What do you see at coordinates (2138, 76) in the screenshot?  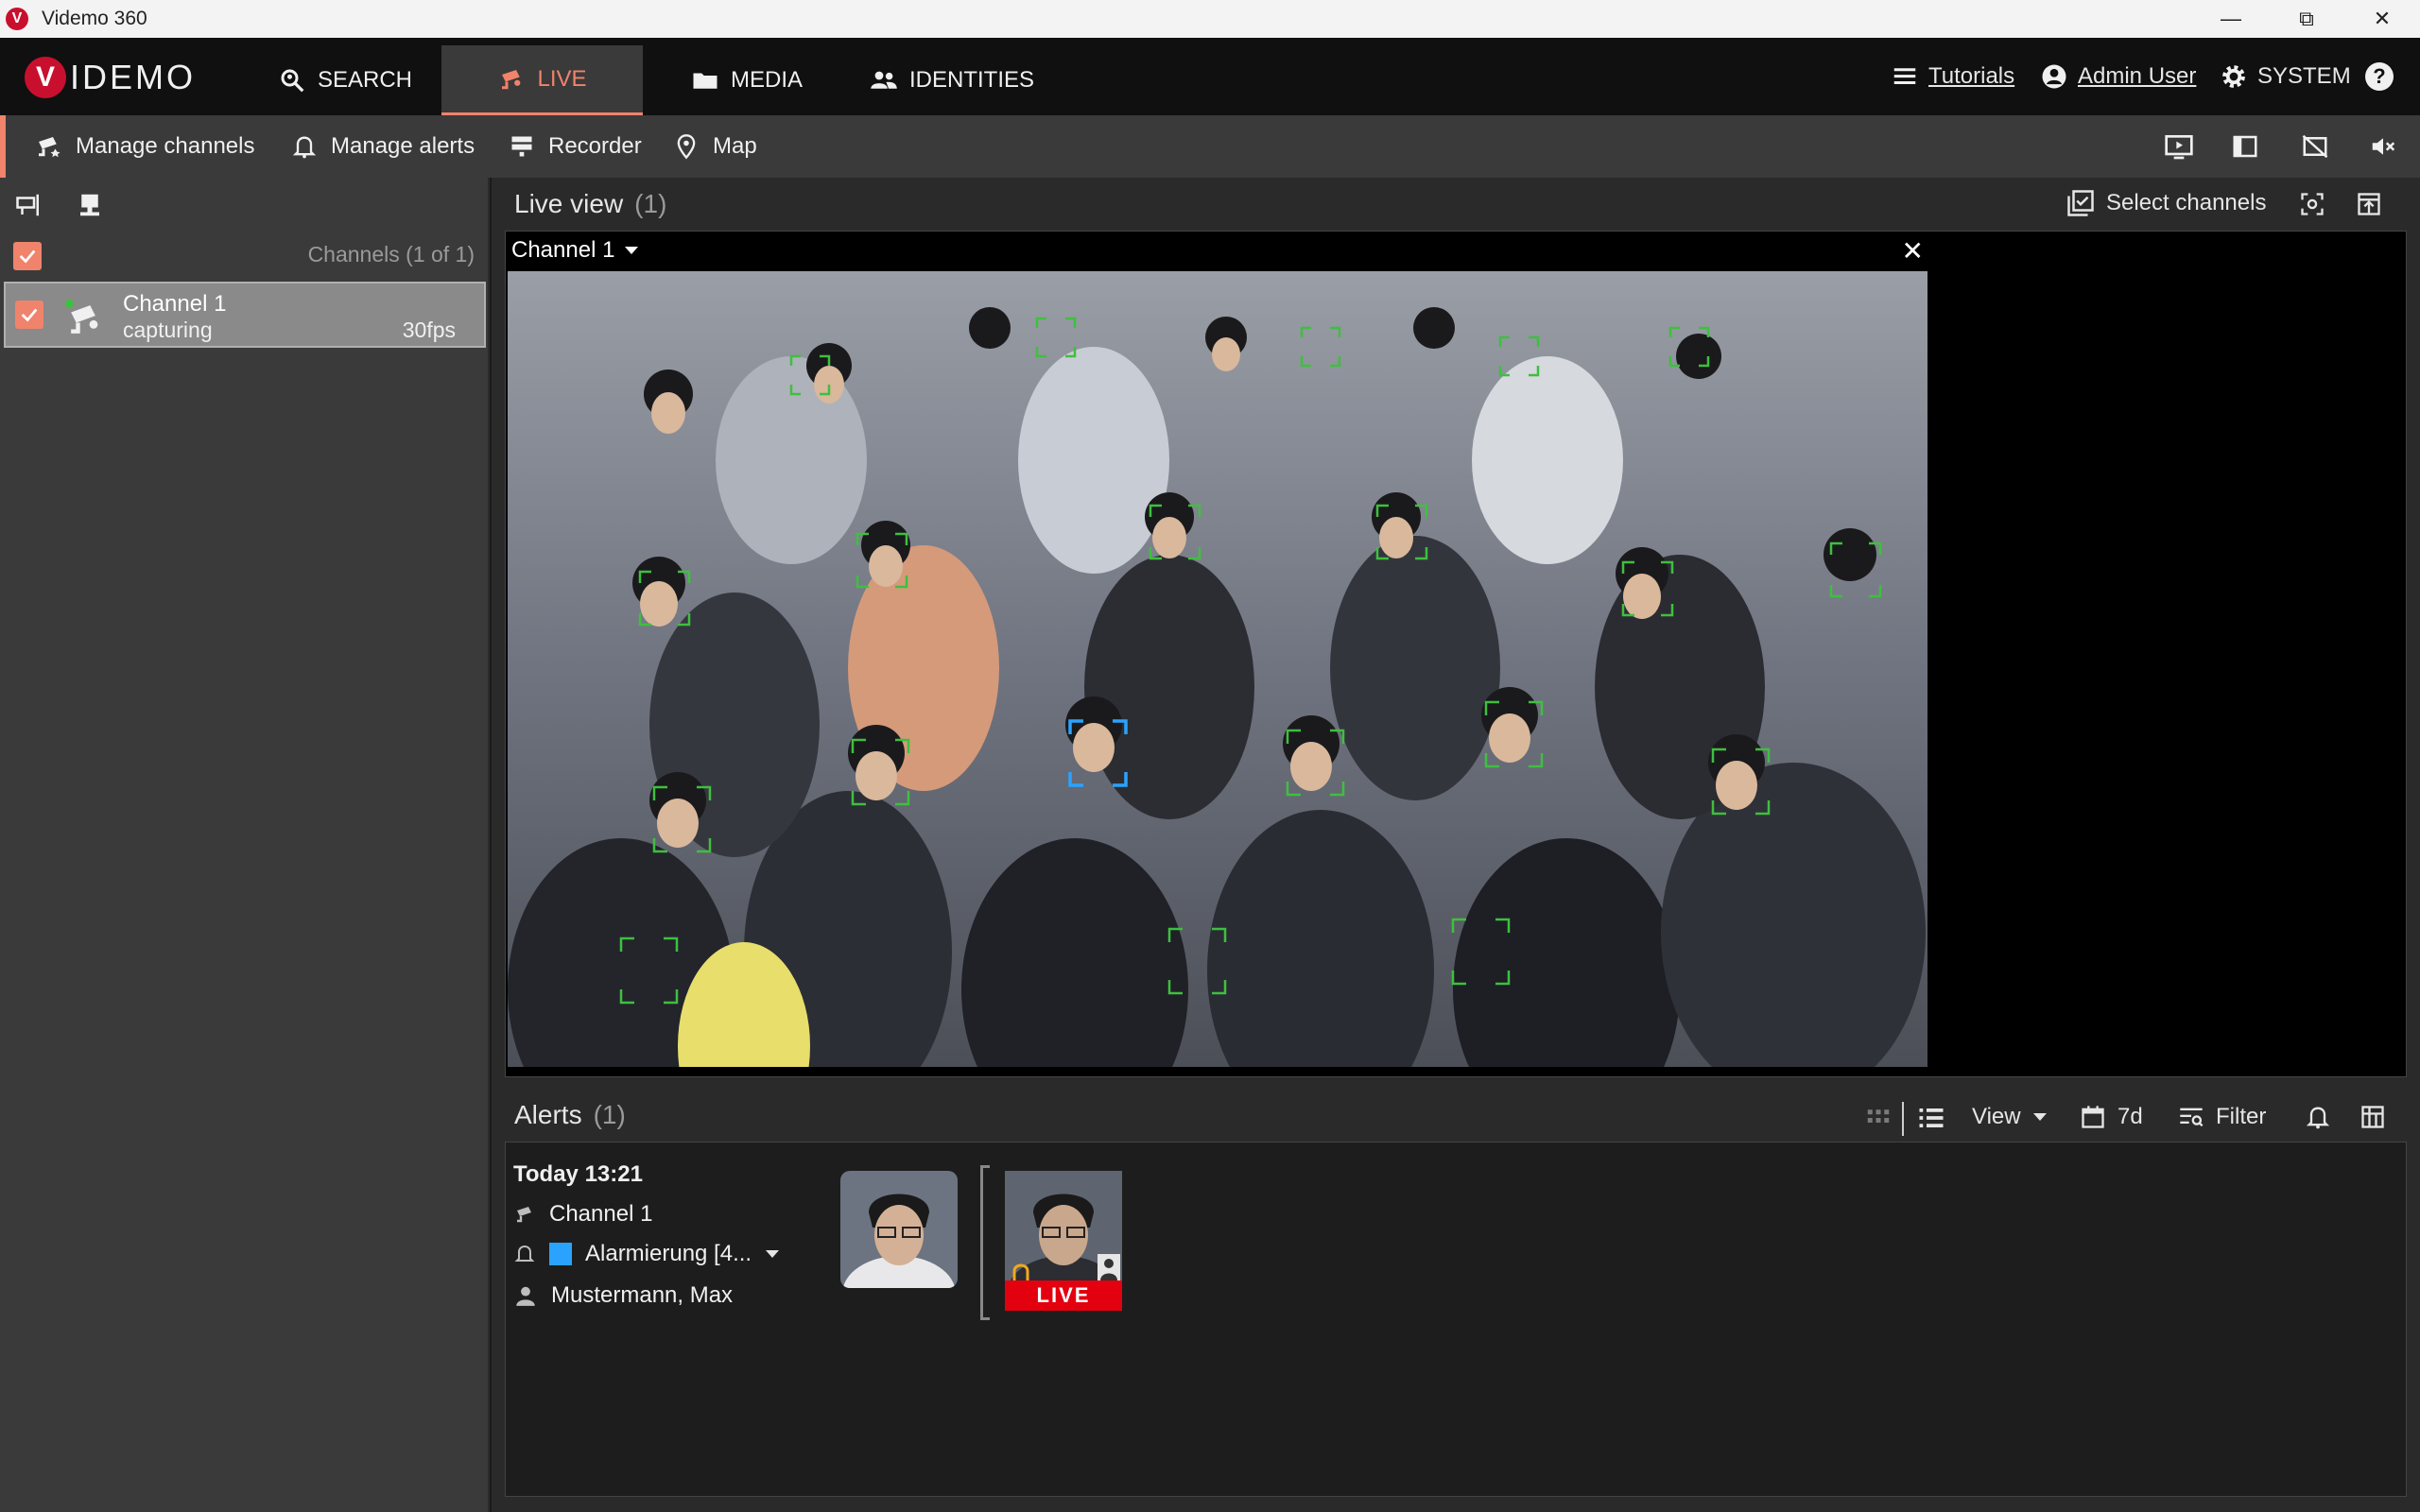 I see `user-label: Admin User` at bounding box center [2138, 76].